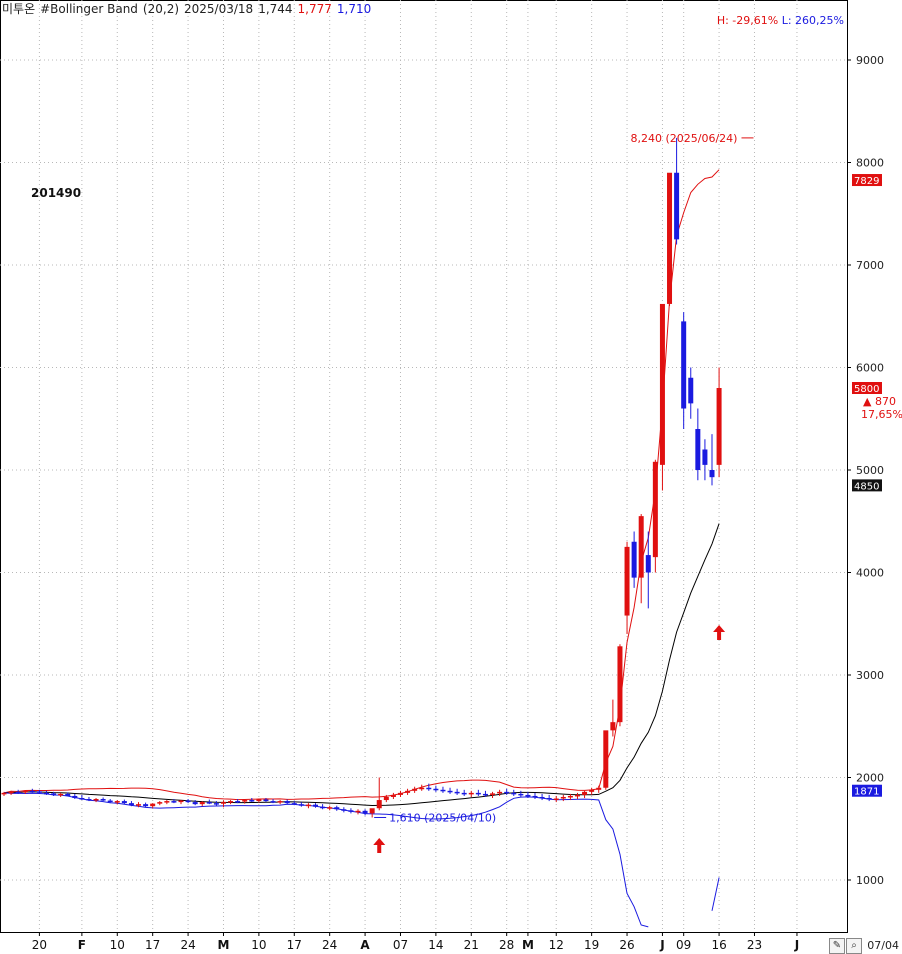  I want to click on last-close-badge: 5800, so click(866, 389).